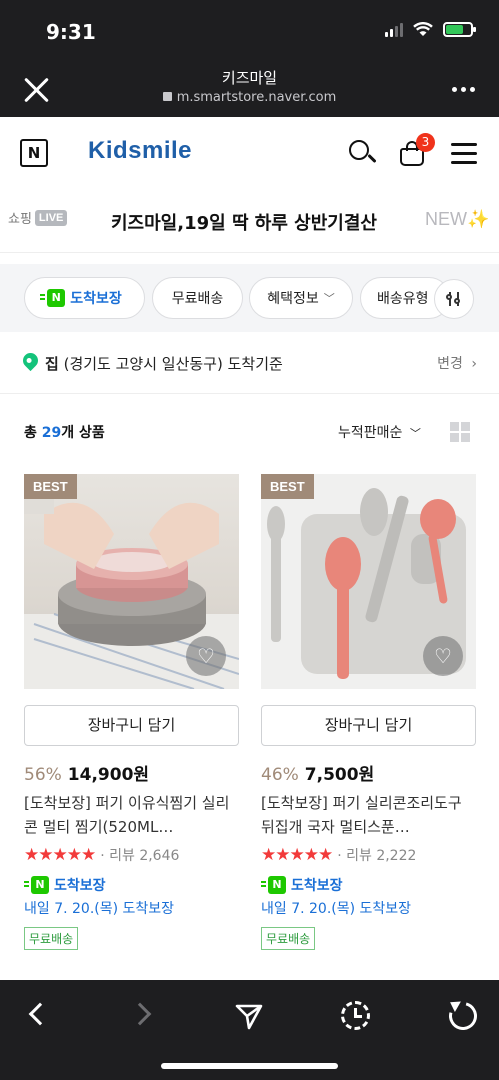  I want to click on rating-row: ★★★★★ · 리뷰 2,222, so click(368, 855).